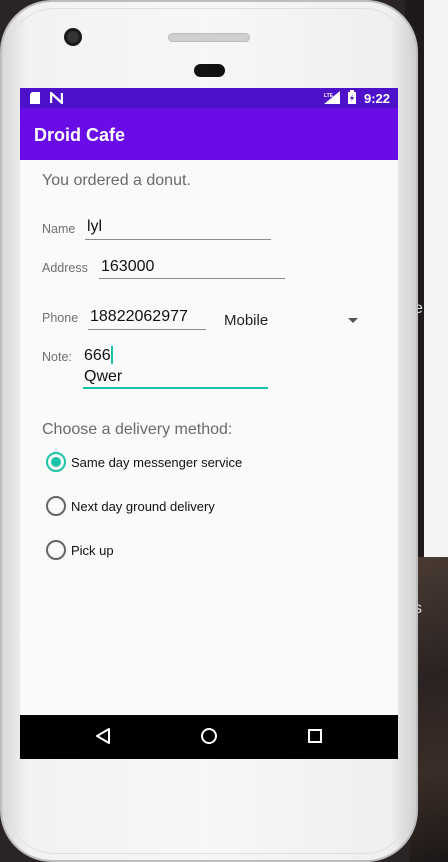 The image size is (448, 862). Describe the element at coordinates (97, 356) in the screenshot. I see `note-field-line: 666` at that location.